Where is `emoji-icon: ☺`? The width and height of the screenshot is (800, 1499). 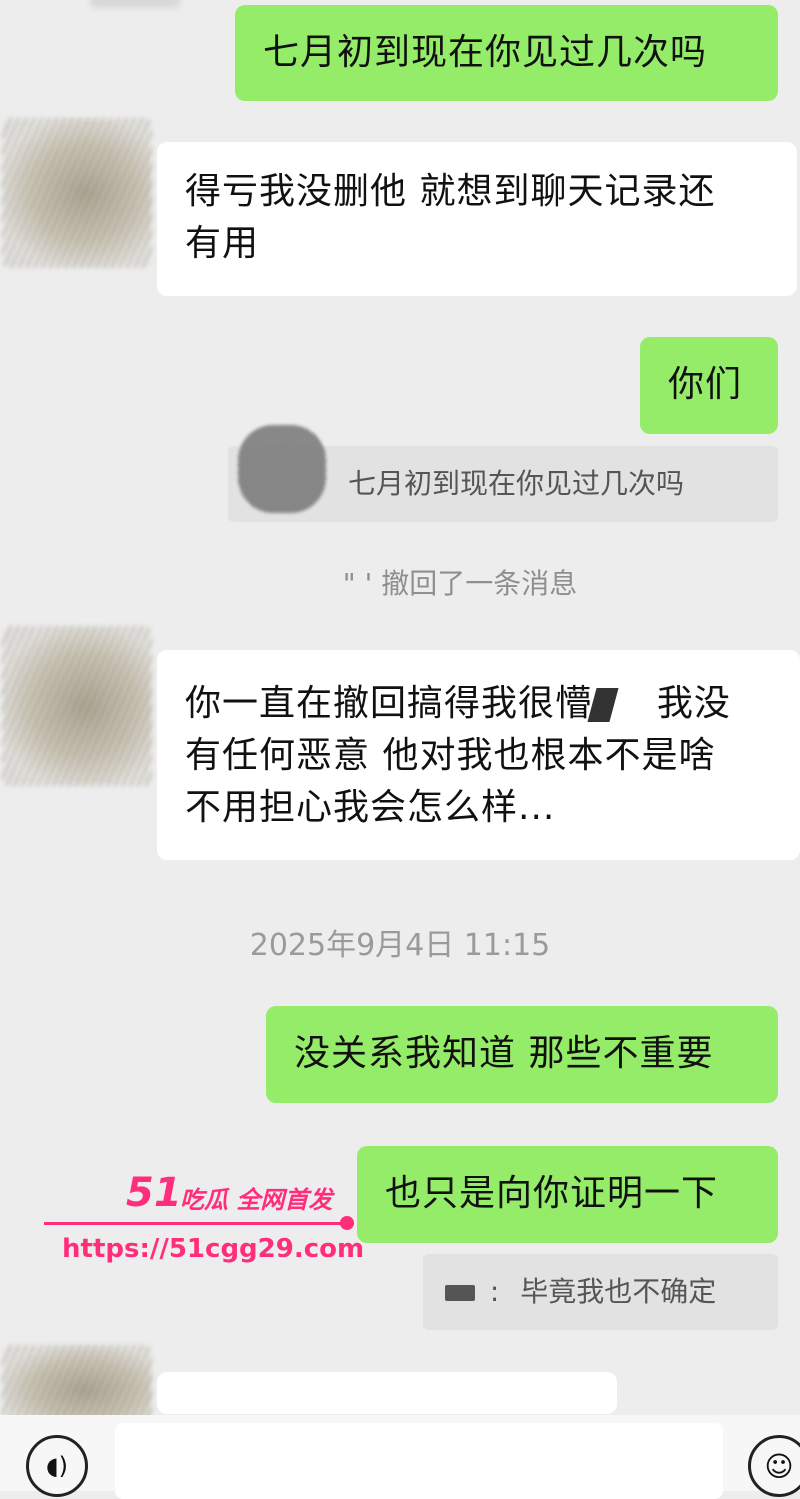 emoji-icon: ☺ is located at coordinates (774, 1466).